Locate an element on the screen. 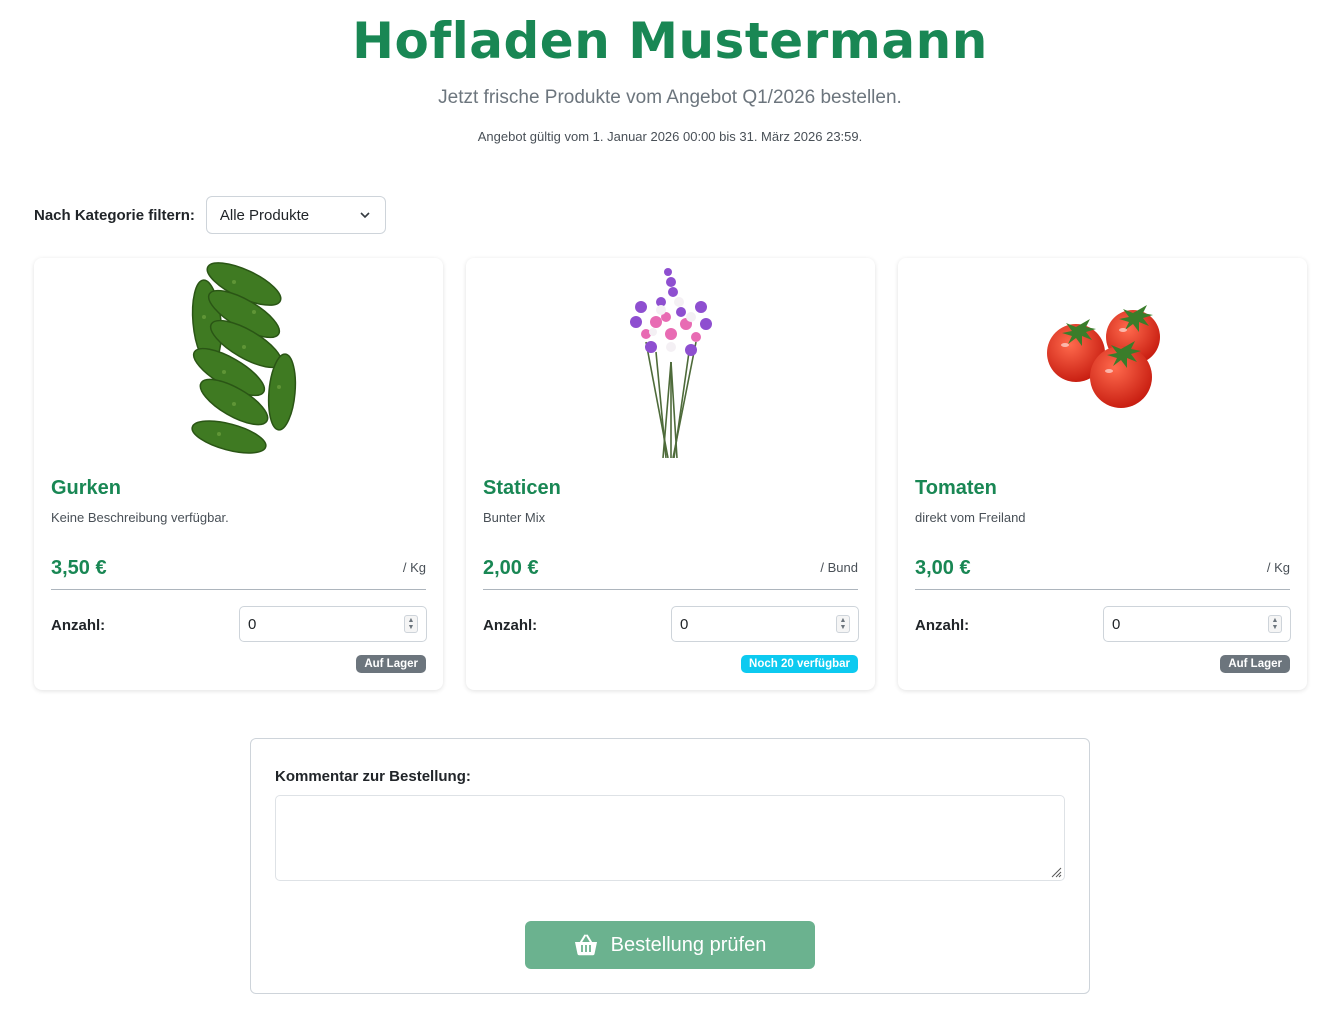  product-unit: / Bund is located at coordinates (839, 567).